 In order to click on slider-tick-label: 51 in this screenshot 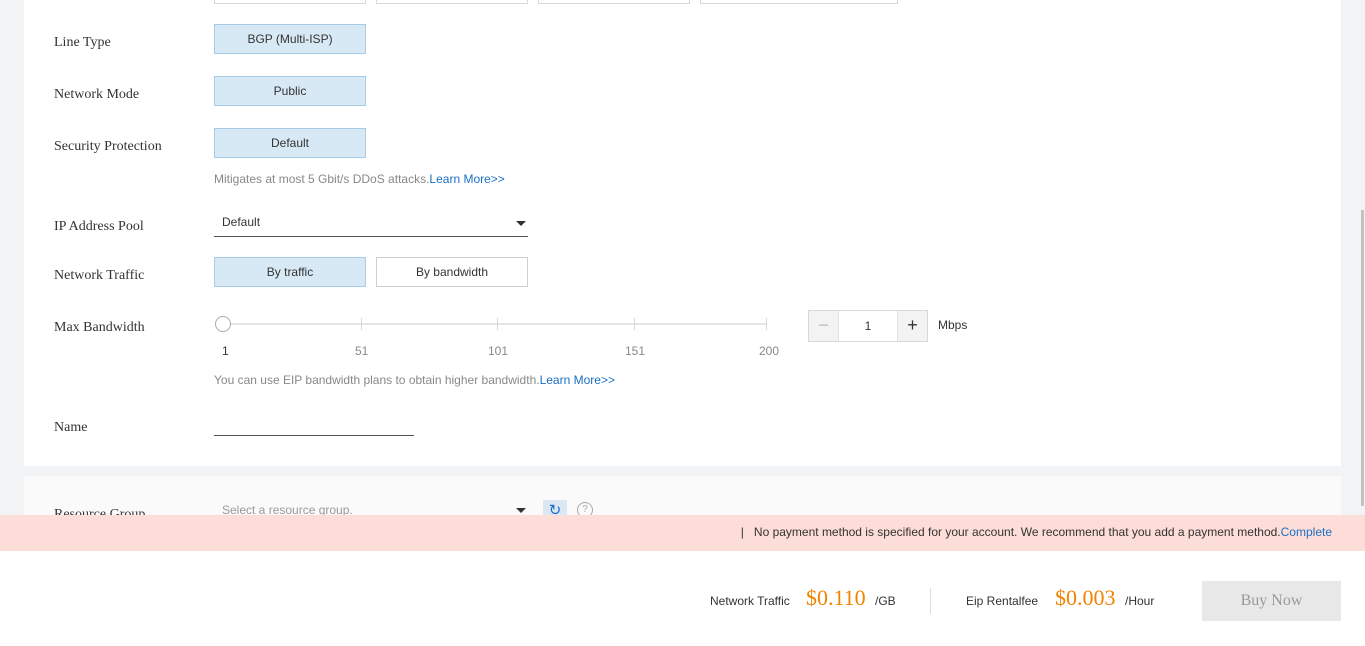, I will do `click(362, 351)`.